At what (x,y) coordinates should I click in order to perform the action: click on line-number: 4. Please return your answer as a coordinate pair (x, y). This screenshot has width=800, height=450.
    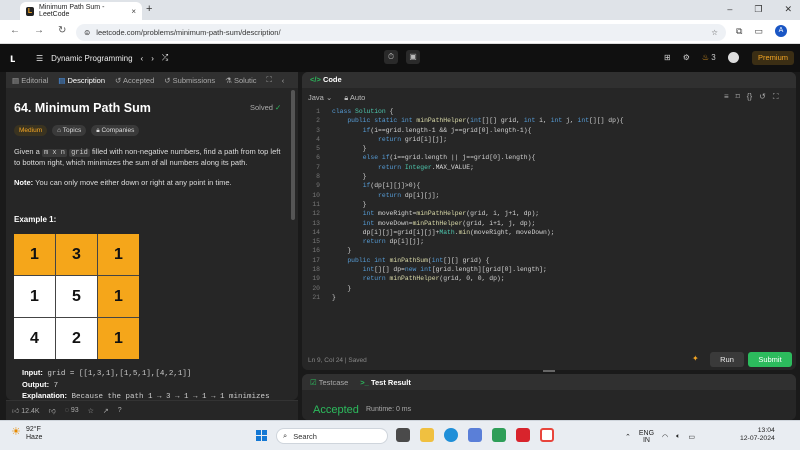
    Looking at the image, I should click on (318, 139).